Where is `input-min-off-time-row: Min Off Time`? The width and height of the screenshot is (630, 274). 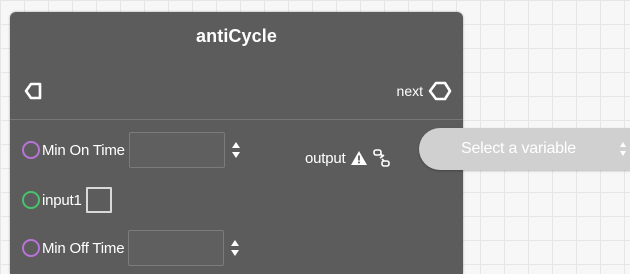 input-min-off-time-row: Min Off Time is located at coordinates (125, 248).